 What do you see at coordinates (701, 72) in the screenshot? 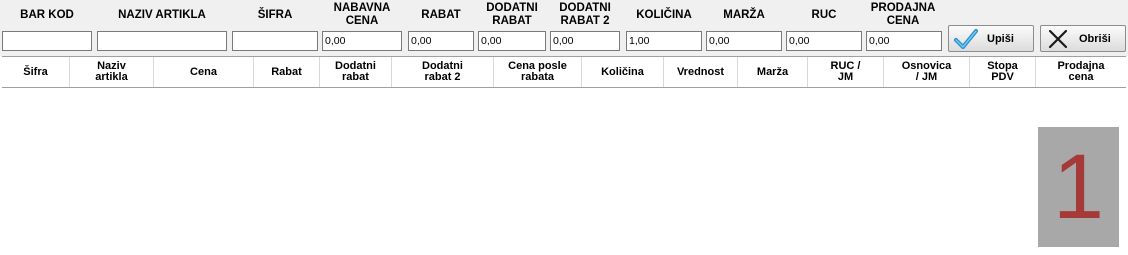
I see `column-header-vrednost: Vrednost` at bounding box center [701, 72].